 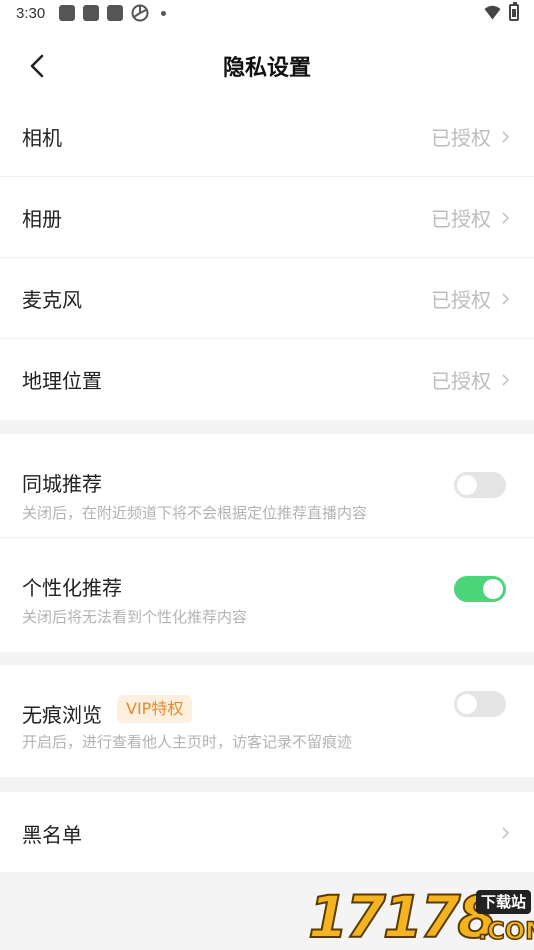 I want to click on watermark-digits: 17178, so click(x=403, y=916).